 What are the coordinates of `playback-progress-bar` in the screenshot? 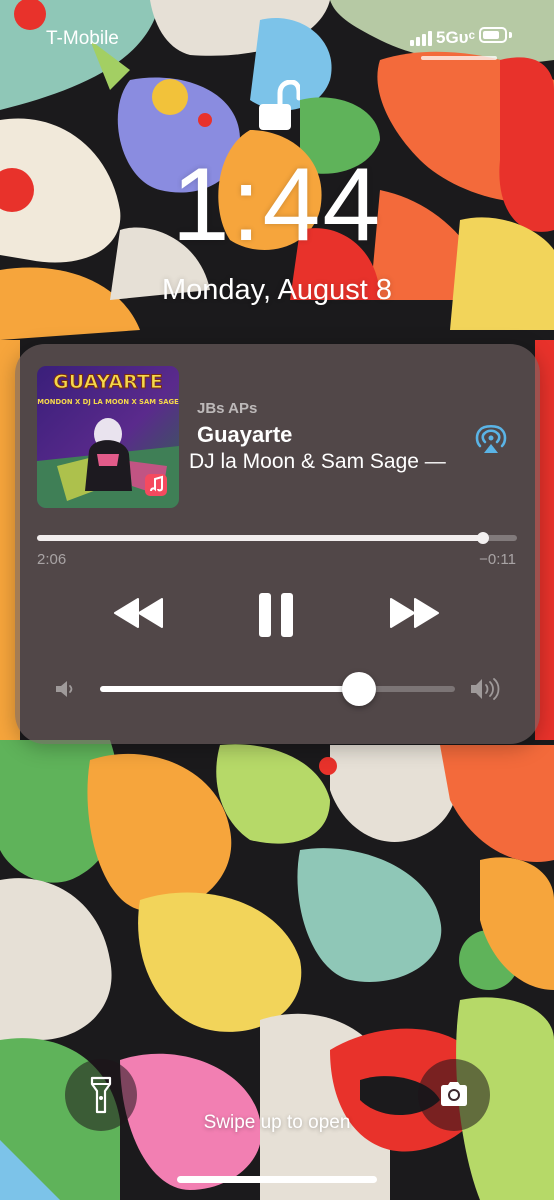 It's located at (277, 538).